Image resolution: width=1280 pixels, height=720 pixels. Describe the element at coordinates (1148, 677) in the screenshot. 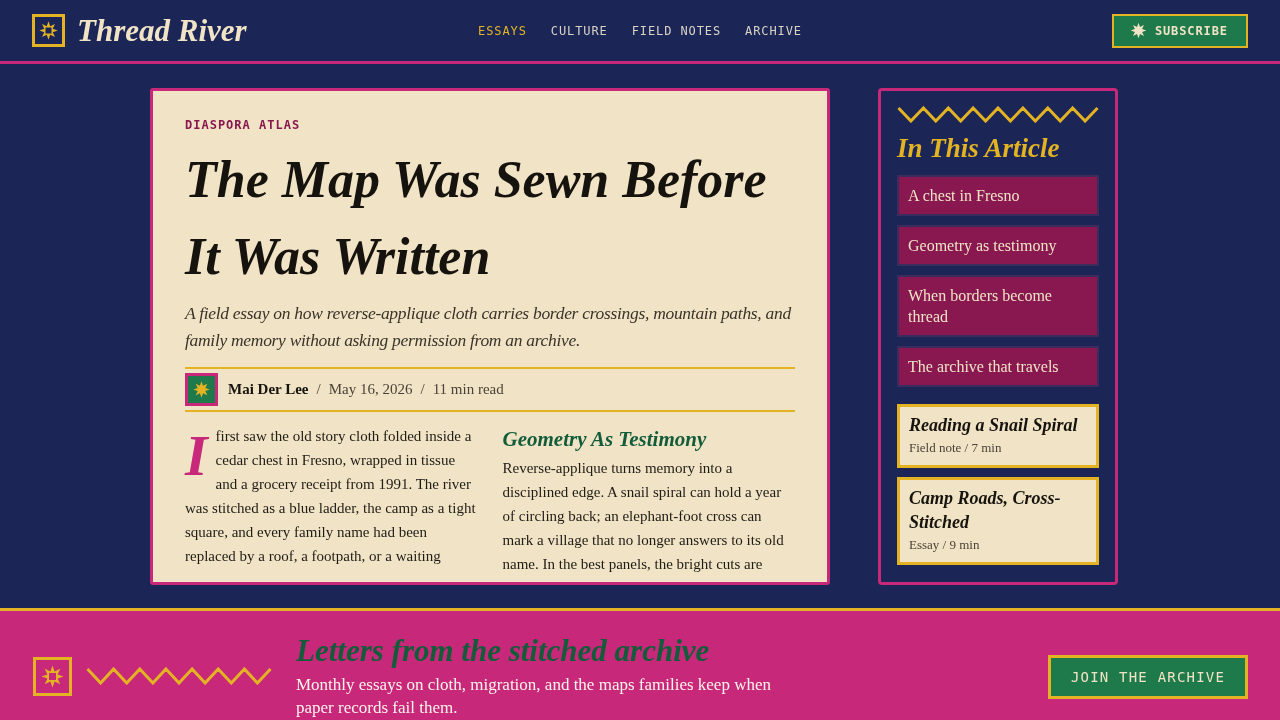

I see `join-button: JOIN THE ARCHIVE` at that location.